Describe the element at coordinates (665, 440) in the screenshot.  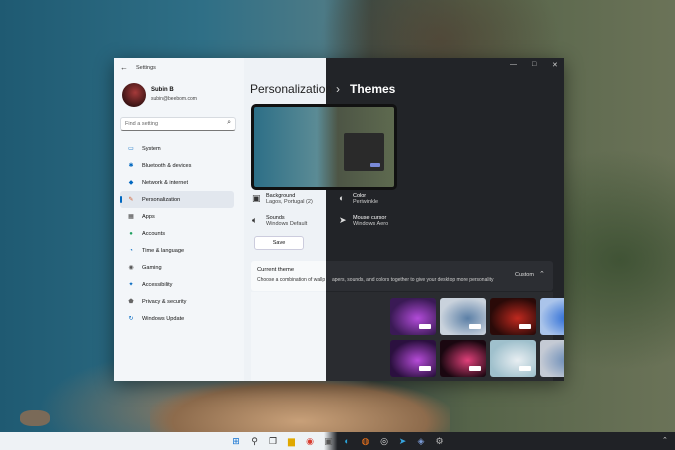
I see `system-tray-chevron-icon: ⌃` at that location.